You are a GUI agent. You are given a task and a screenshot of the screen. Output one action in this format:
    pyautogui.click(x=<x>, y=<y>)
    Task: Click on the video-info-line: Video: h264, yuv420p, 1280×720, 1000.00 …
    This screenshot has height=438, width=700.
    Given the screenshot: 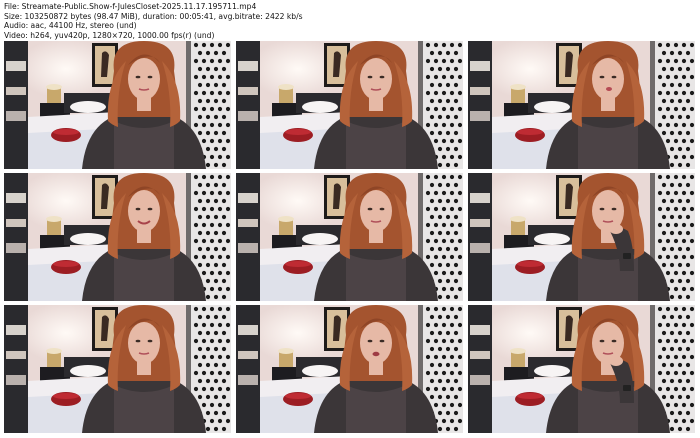 What is the action you would take?
    pyautogui.click(x=109, y=35)
    